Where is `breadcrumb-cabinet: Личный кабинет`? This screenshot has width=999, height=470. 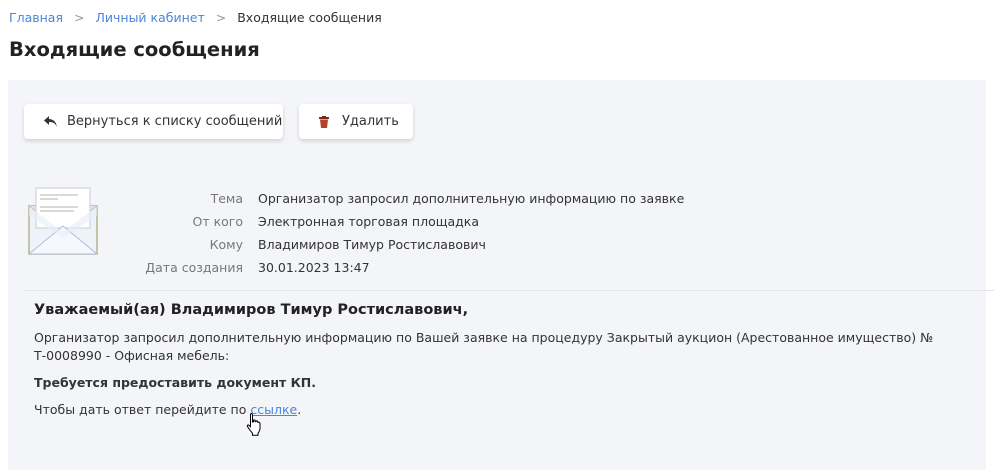
breadcrumb-cabinet: Личный кабинет is located at coordinates (149, 17).